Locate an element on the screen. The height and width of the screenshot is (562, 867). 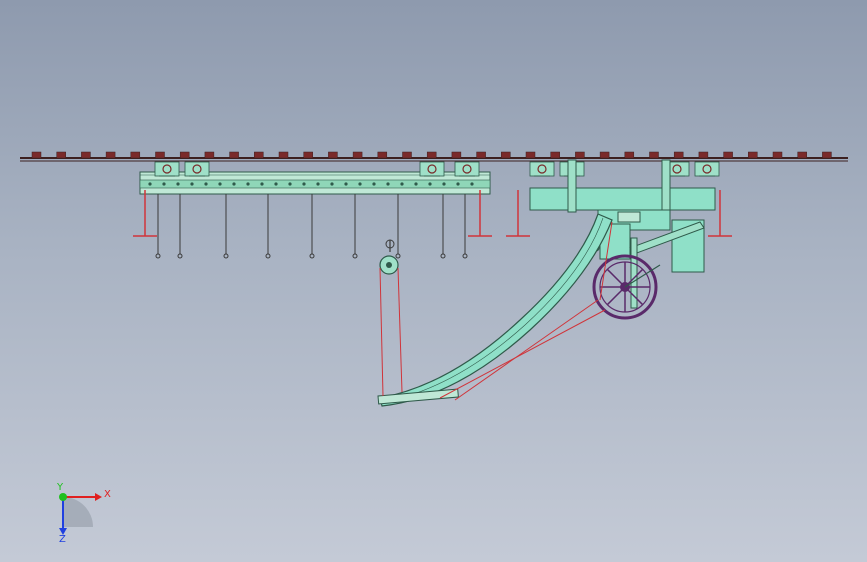
hanging-rods is located at coordinates (311, 226).